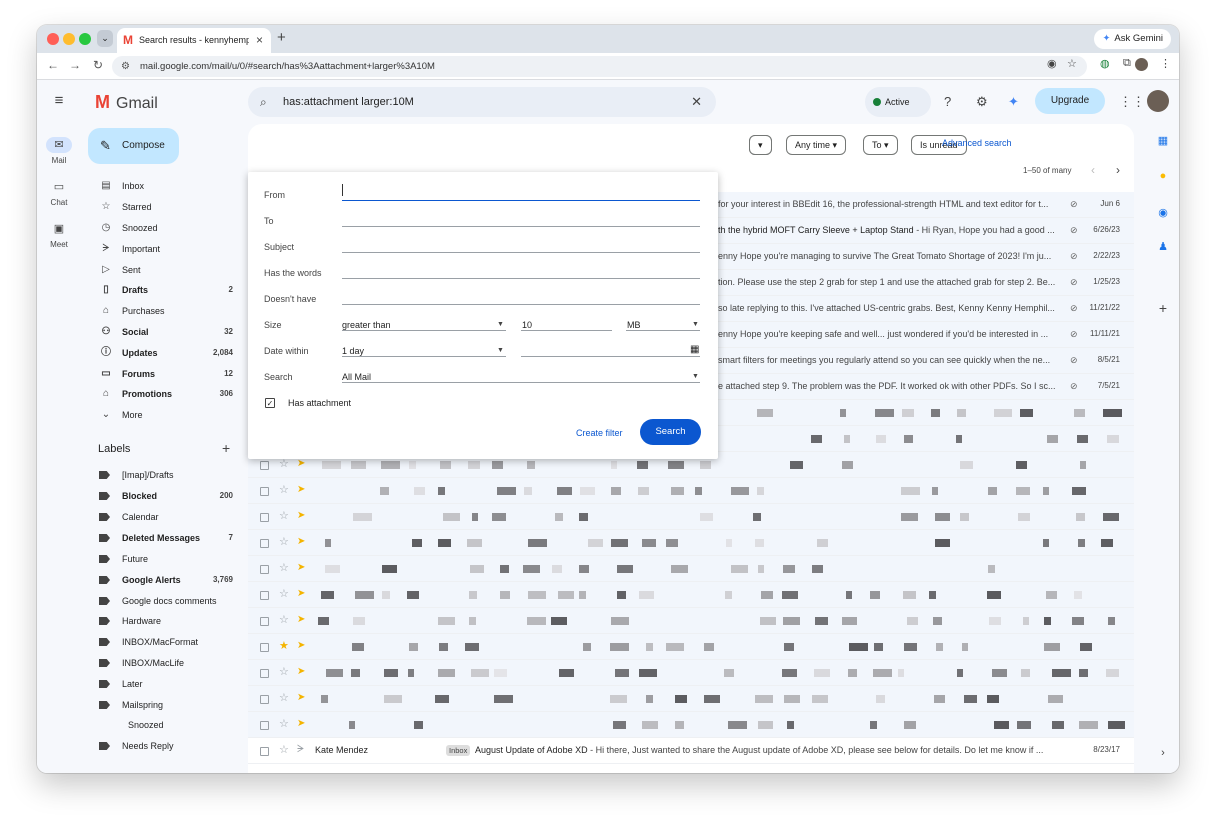 This screenshot has height=822, width=1216. Describe the element at coordinates (634, 325) in the screenshot. I see `size-unit-select: MB` at that location.